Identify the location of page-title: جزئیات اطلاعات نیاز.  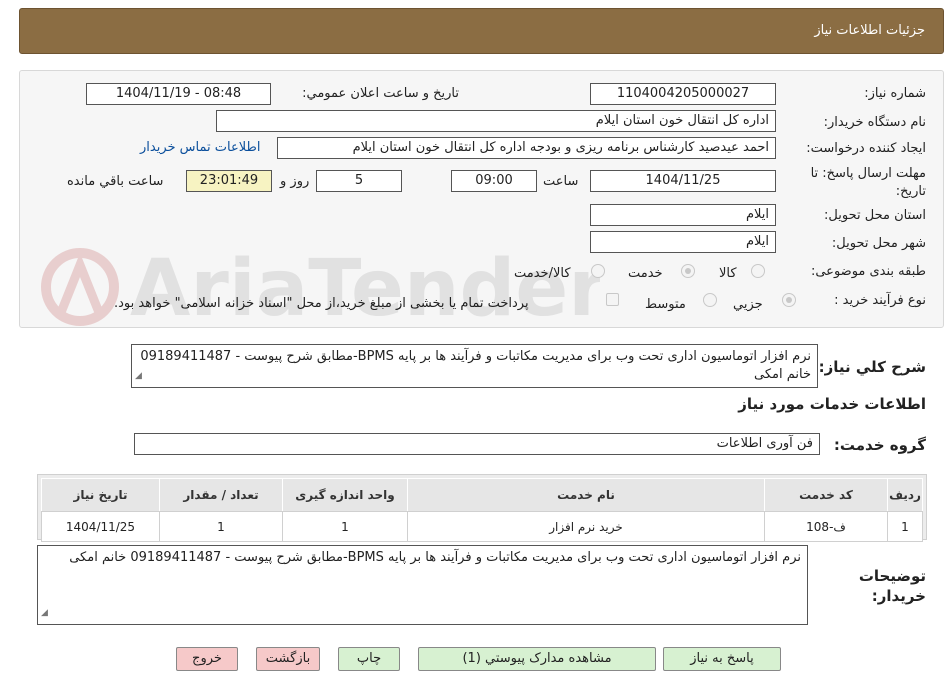
(869, 30).